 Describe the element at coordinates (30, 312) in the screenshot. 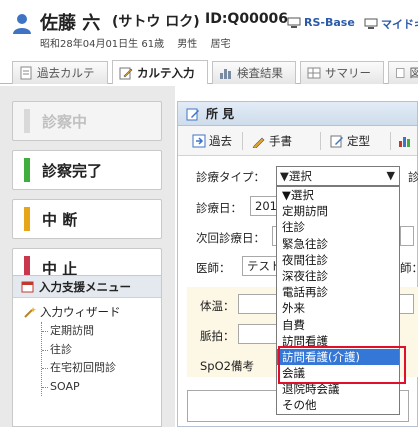

I see `wand-icon` at that location.